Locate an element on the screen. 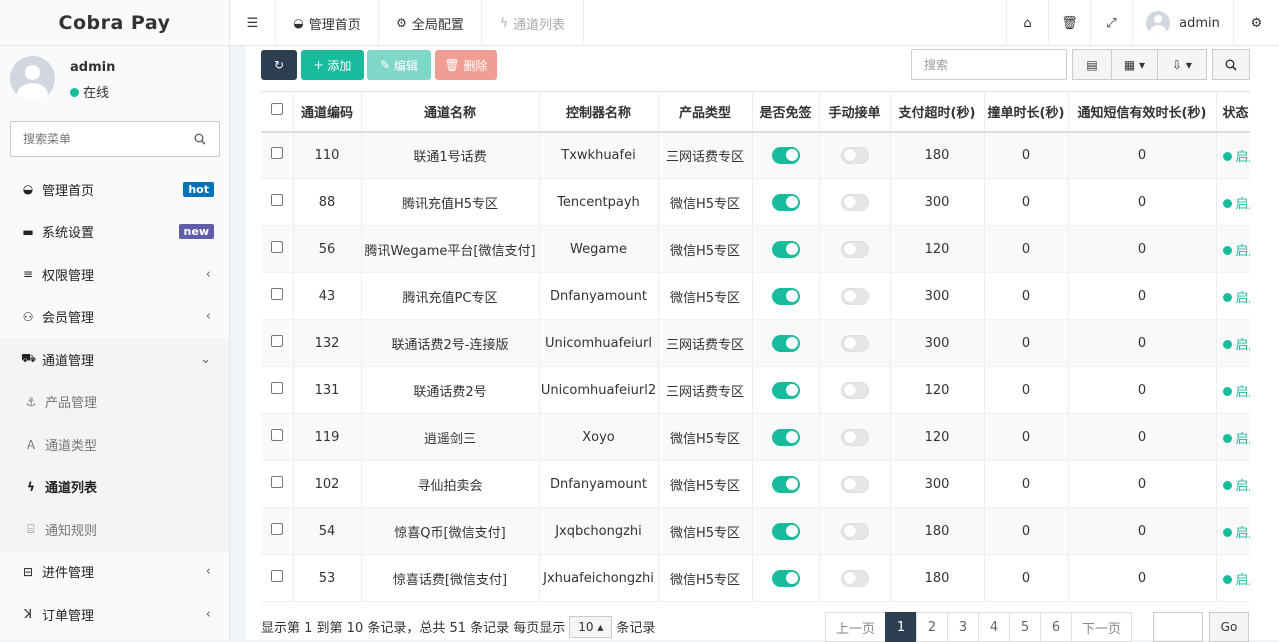 The width and height of the screenshot is (1279, 642). settings-icon: ⚙ is located at coordinates (1256, 23).